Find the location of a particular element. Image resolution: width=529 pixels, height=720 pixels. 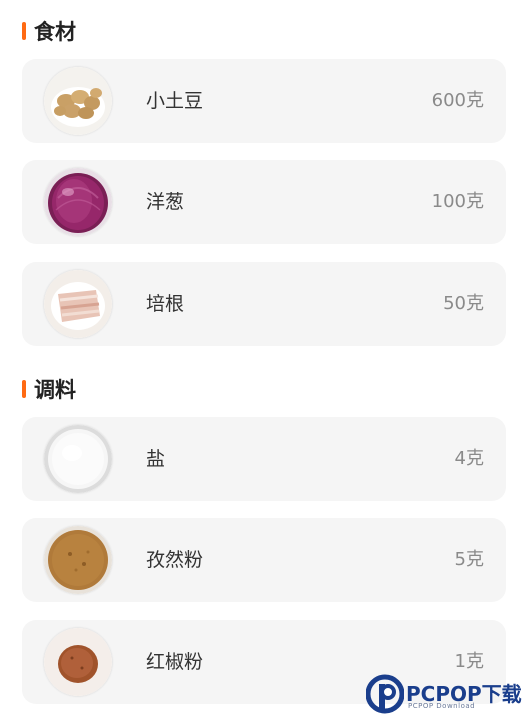

seasoning-amount: 4克 is located at coordinates (469, 458).